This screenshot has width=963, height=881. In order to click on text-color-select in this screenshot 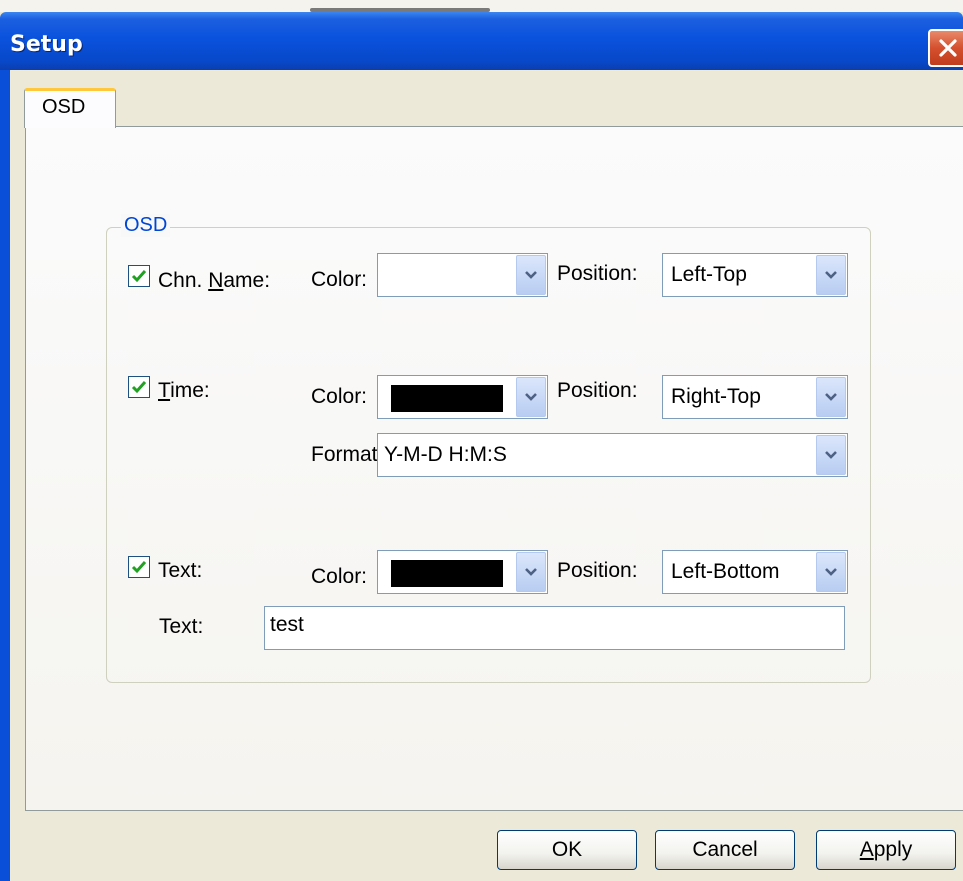, I will do `click(462, 572)`.